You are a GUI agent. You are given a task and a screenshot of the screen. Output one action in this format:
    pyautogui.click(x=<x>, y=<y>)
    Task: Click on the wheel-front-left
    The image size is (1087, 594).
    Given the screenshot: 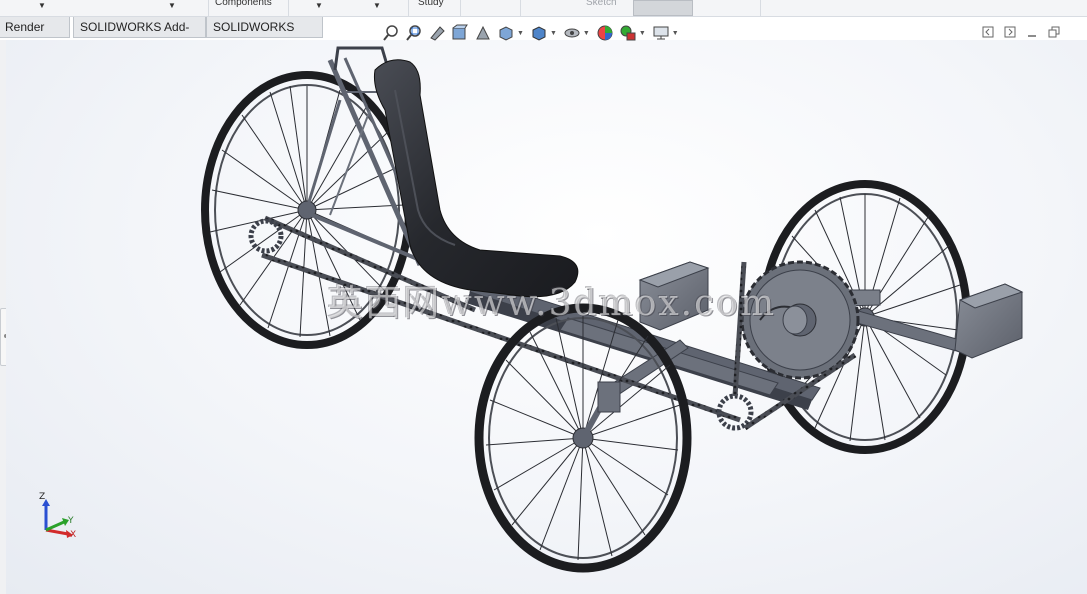 What is the action you would take?
    pyautogui.click(x=583, y=438)
    